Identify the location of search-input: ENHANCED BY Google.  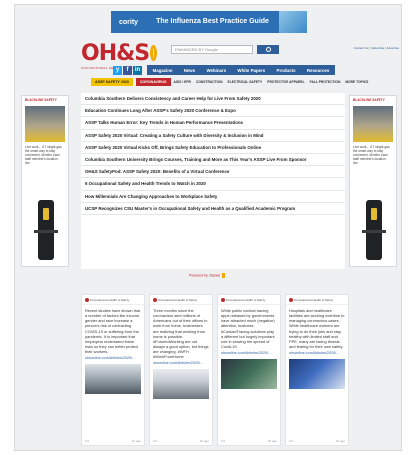
(212, 49).